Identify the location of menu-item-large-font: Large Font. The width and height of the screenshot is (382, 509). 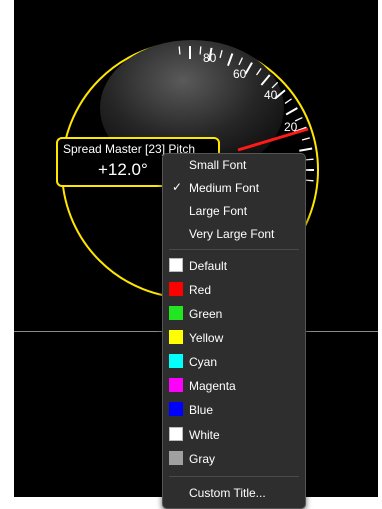
(234, 211).